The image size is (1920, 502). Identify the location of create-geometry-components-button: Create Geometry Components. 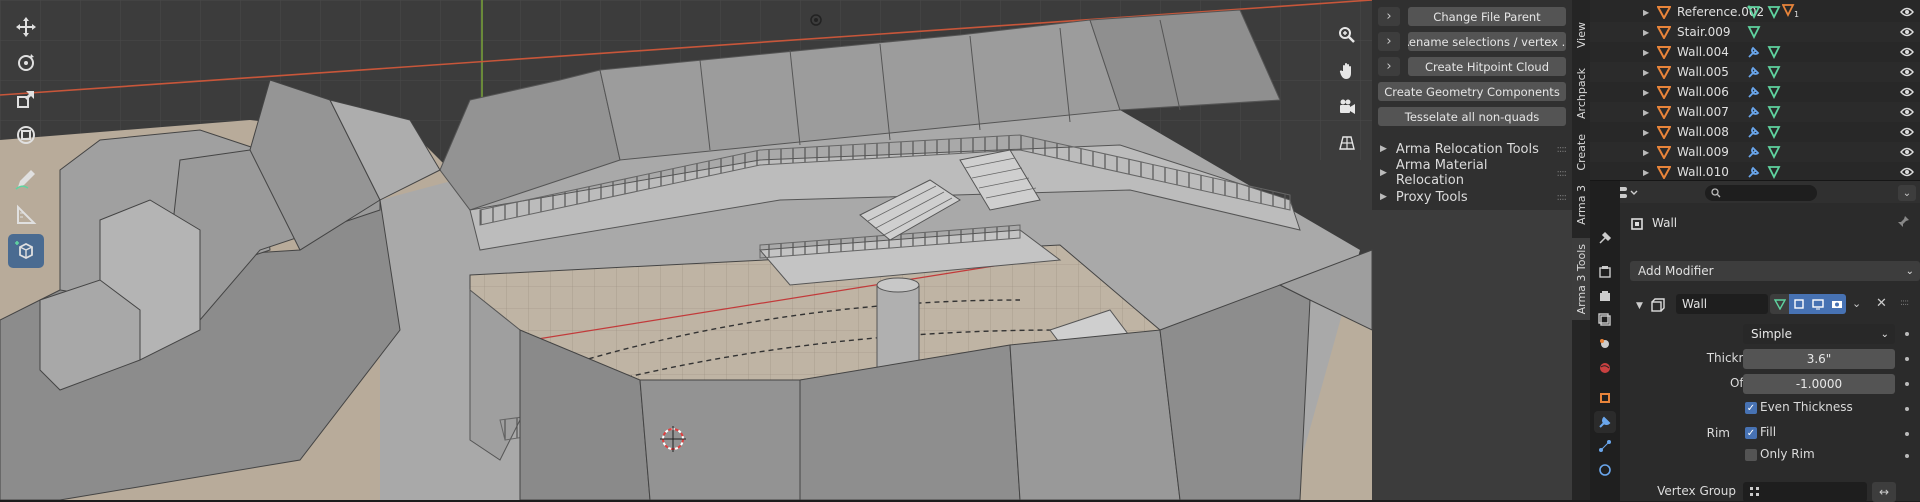
(1472, 91).